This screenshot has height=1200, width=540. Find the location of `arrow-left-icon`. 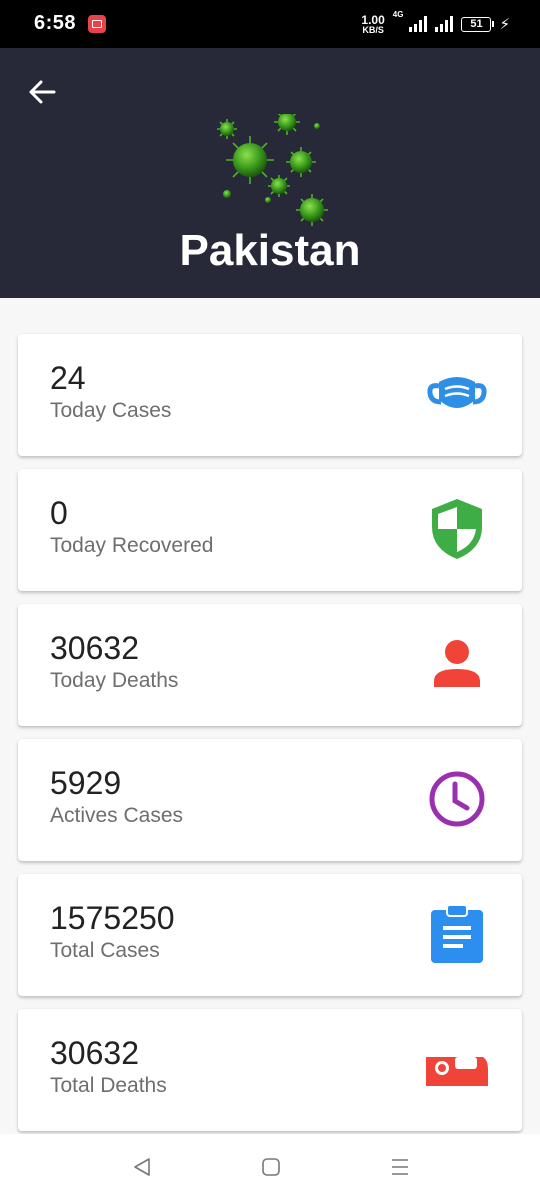

arrow-left-icon is located at coordinates (42, 92).